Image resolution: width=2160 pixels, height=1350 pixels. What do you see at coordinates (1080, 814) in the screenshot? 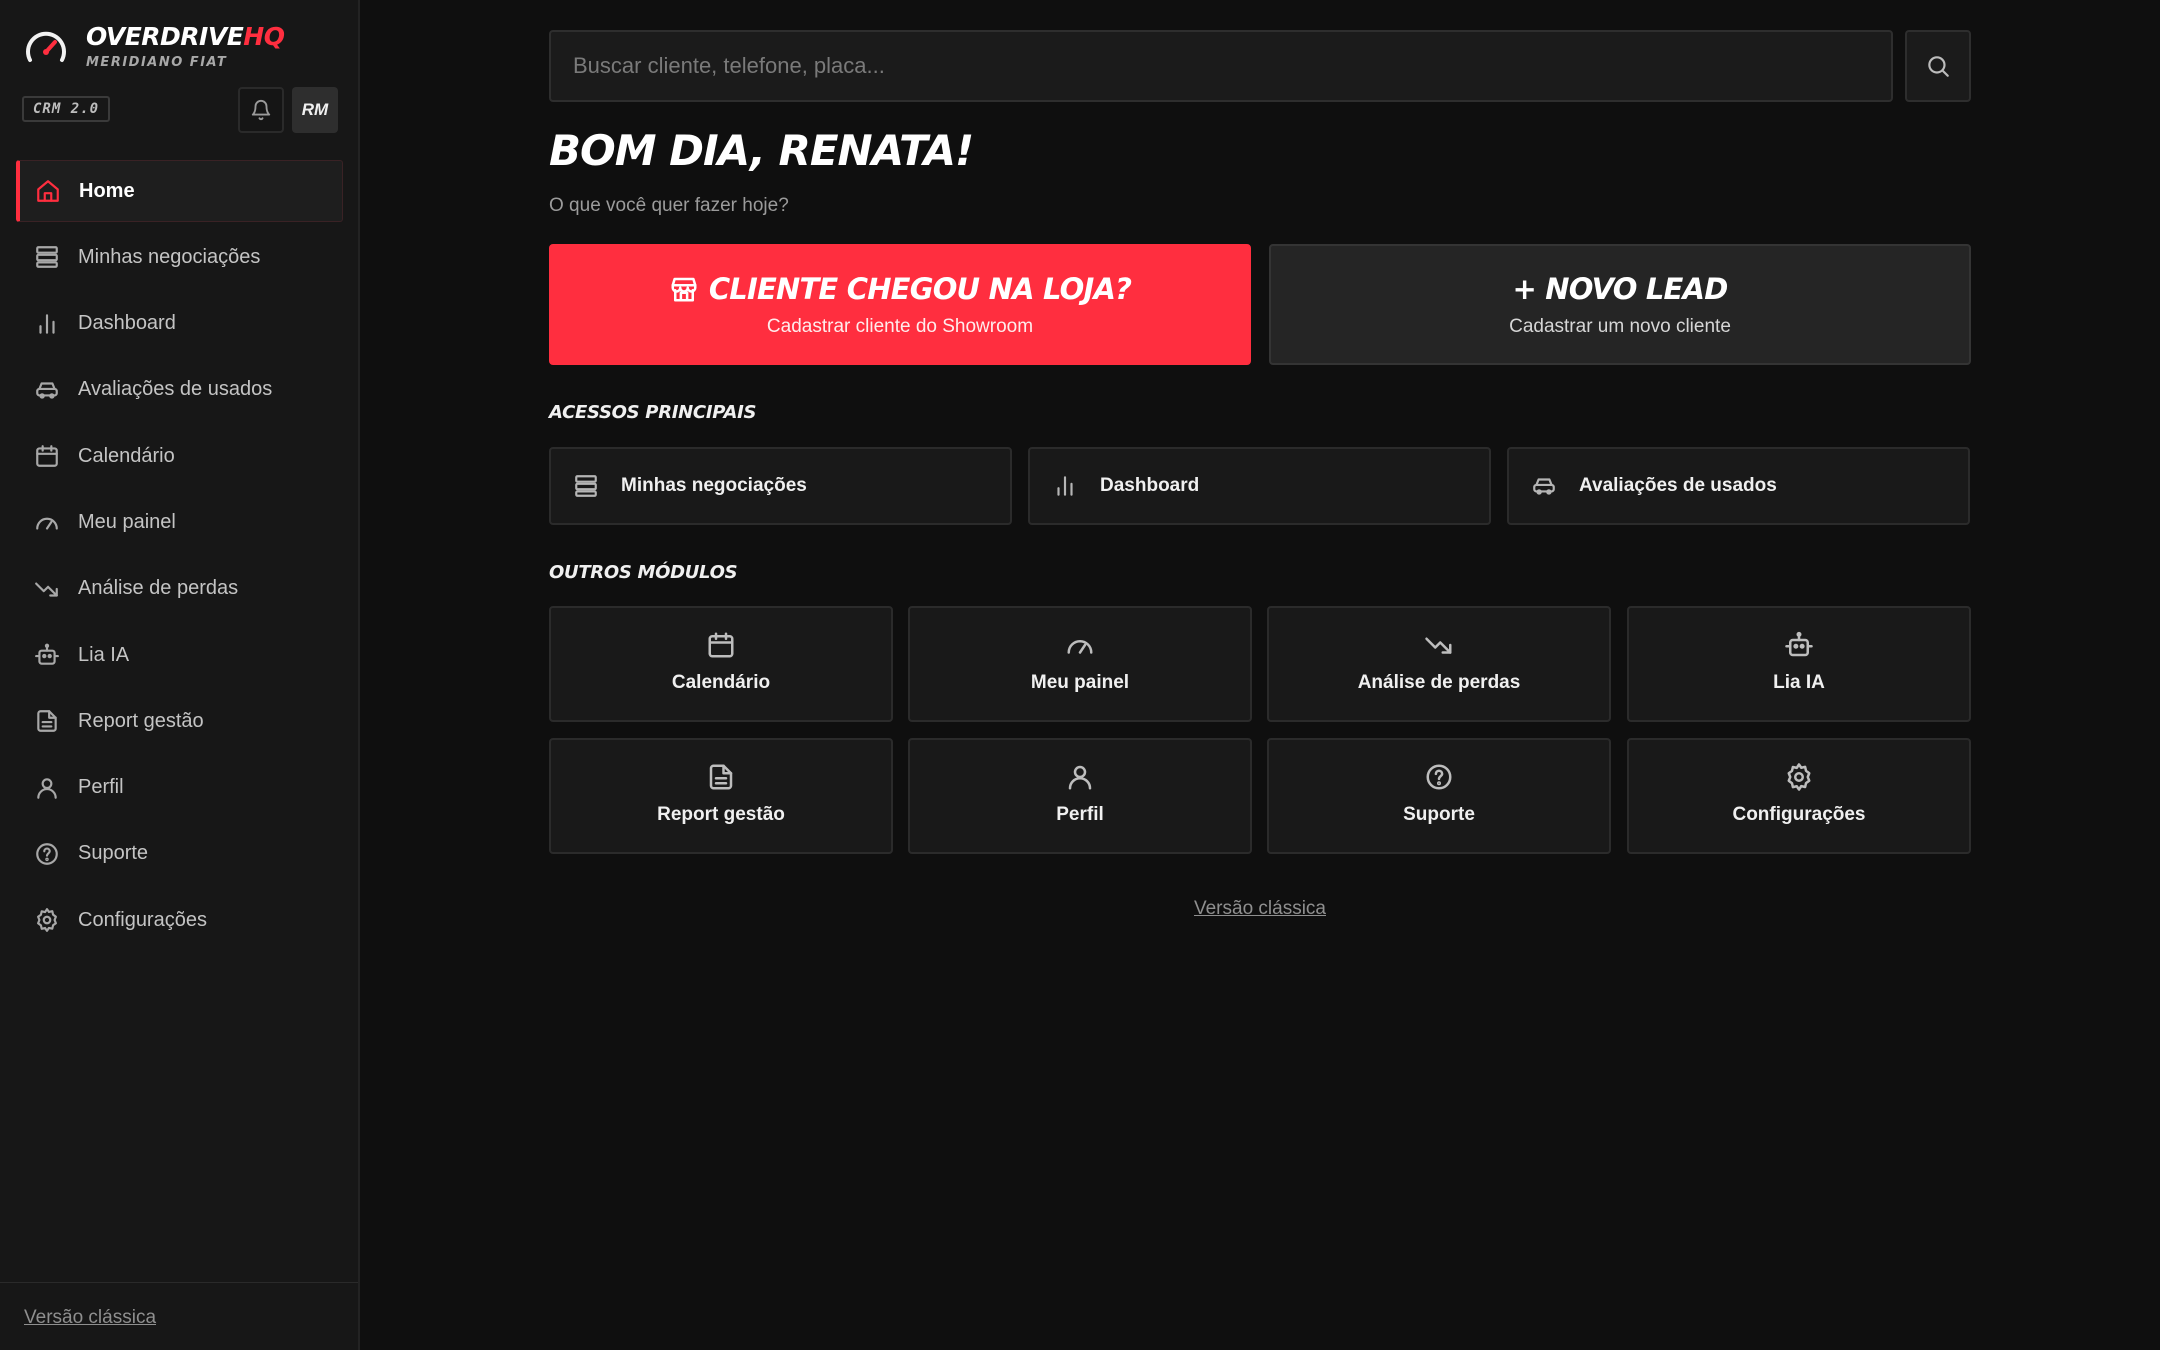
I see `module-card-label: Perfil` at bounding box center [1080, 814].